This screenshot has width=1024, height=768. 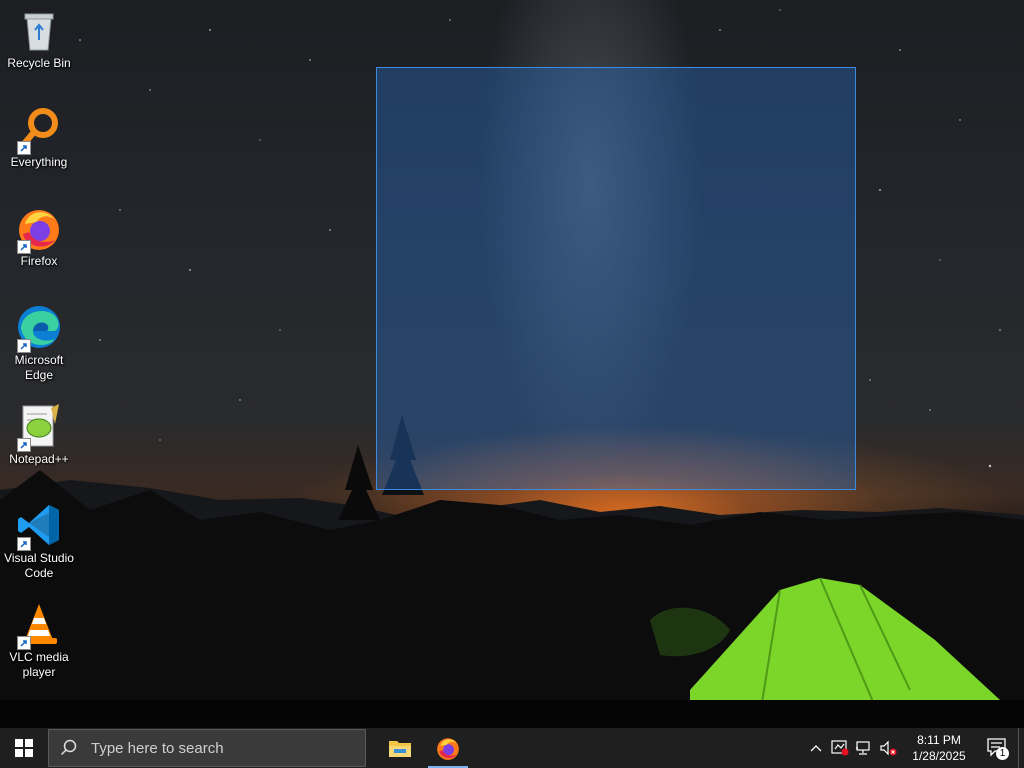 I want to click on desktop-icon-label: Recycle Bin, so click(x=39, y=63).